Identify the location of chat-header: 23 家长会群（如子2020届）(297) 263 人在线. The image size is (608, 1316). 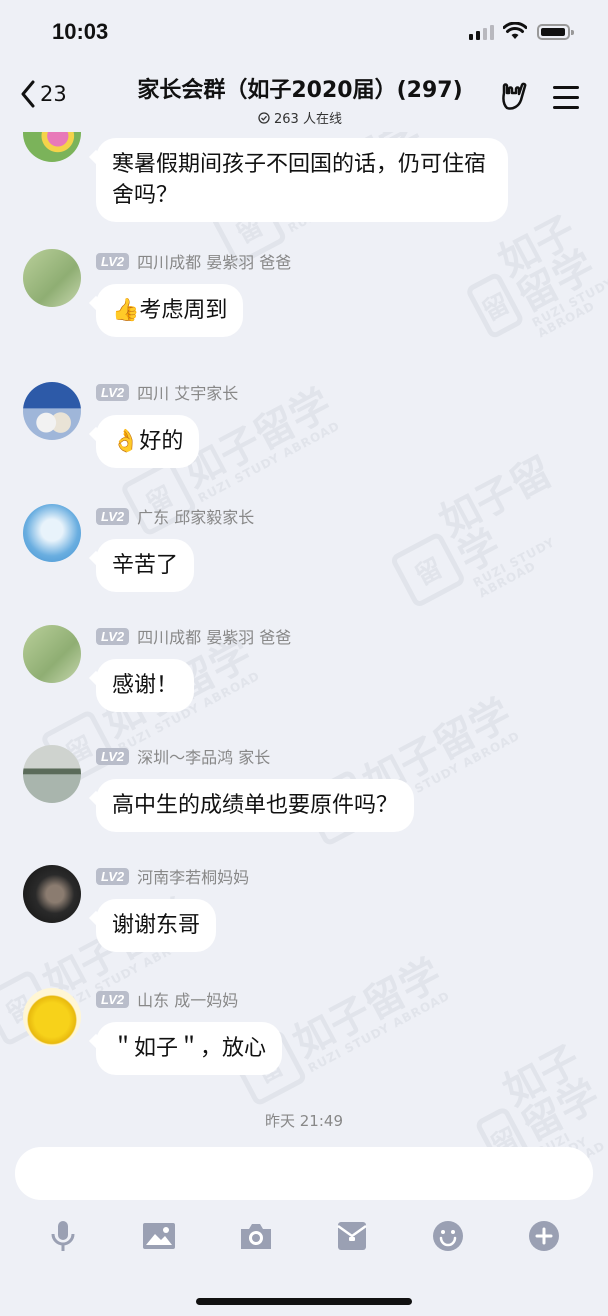
(304, 97).